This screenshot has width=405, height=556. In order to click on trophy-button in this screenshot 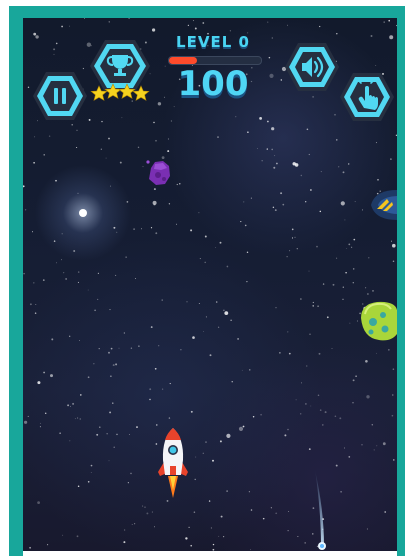, I will do `click(120, 70)`.